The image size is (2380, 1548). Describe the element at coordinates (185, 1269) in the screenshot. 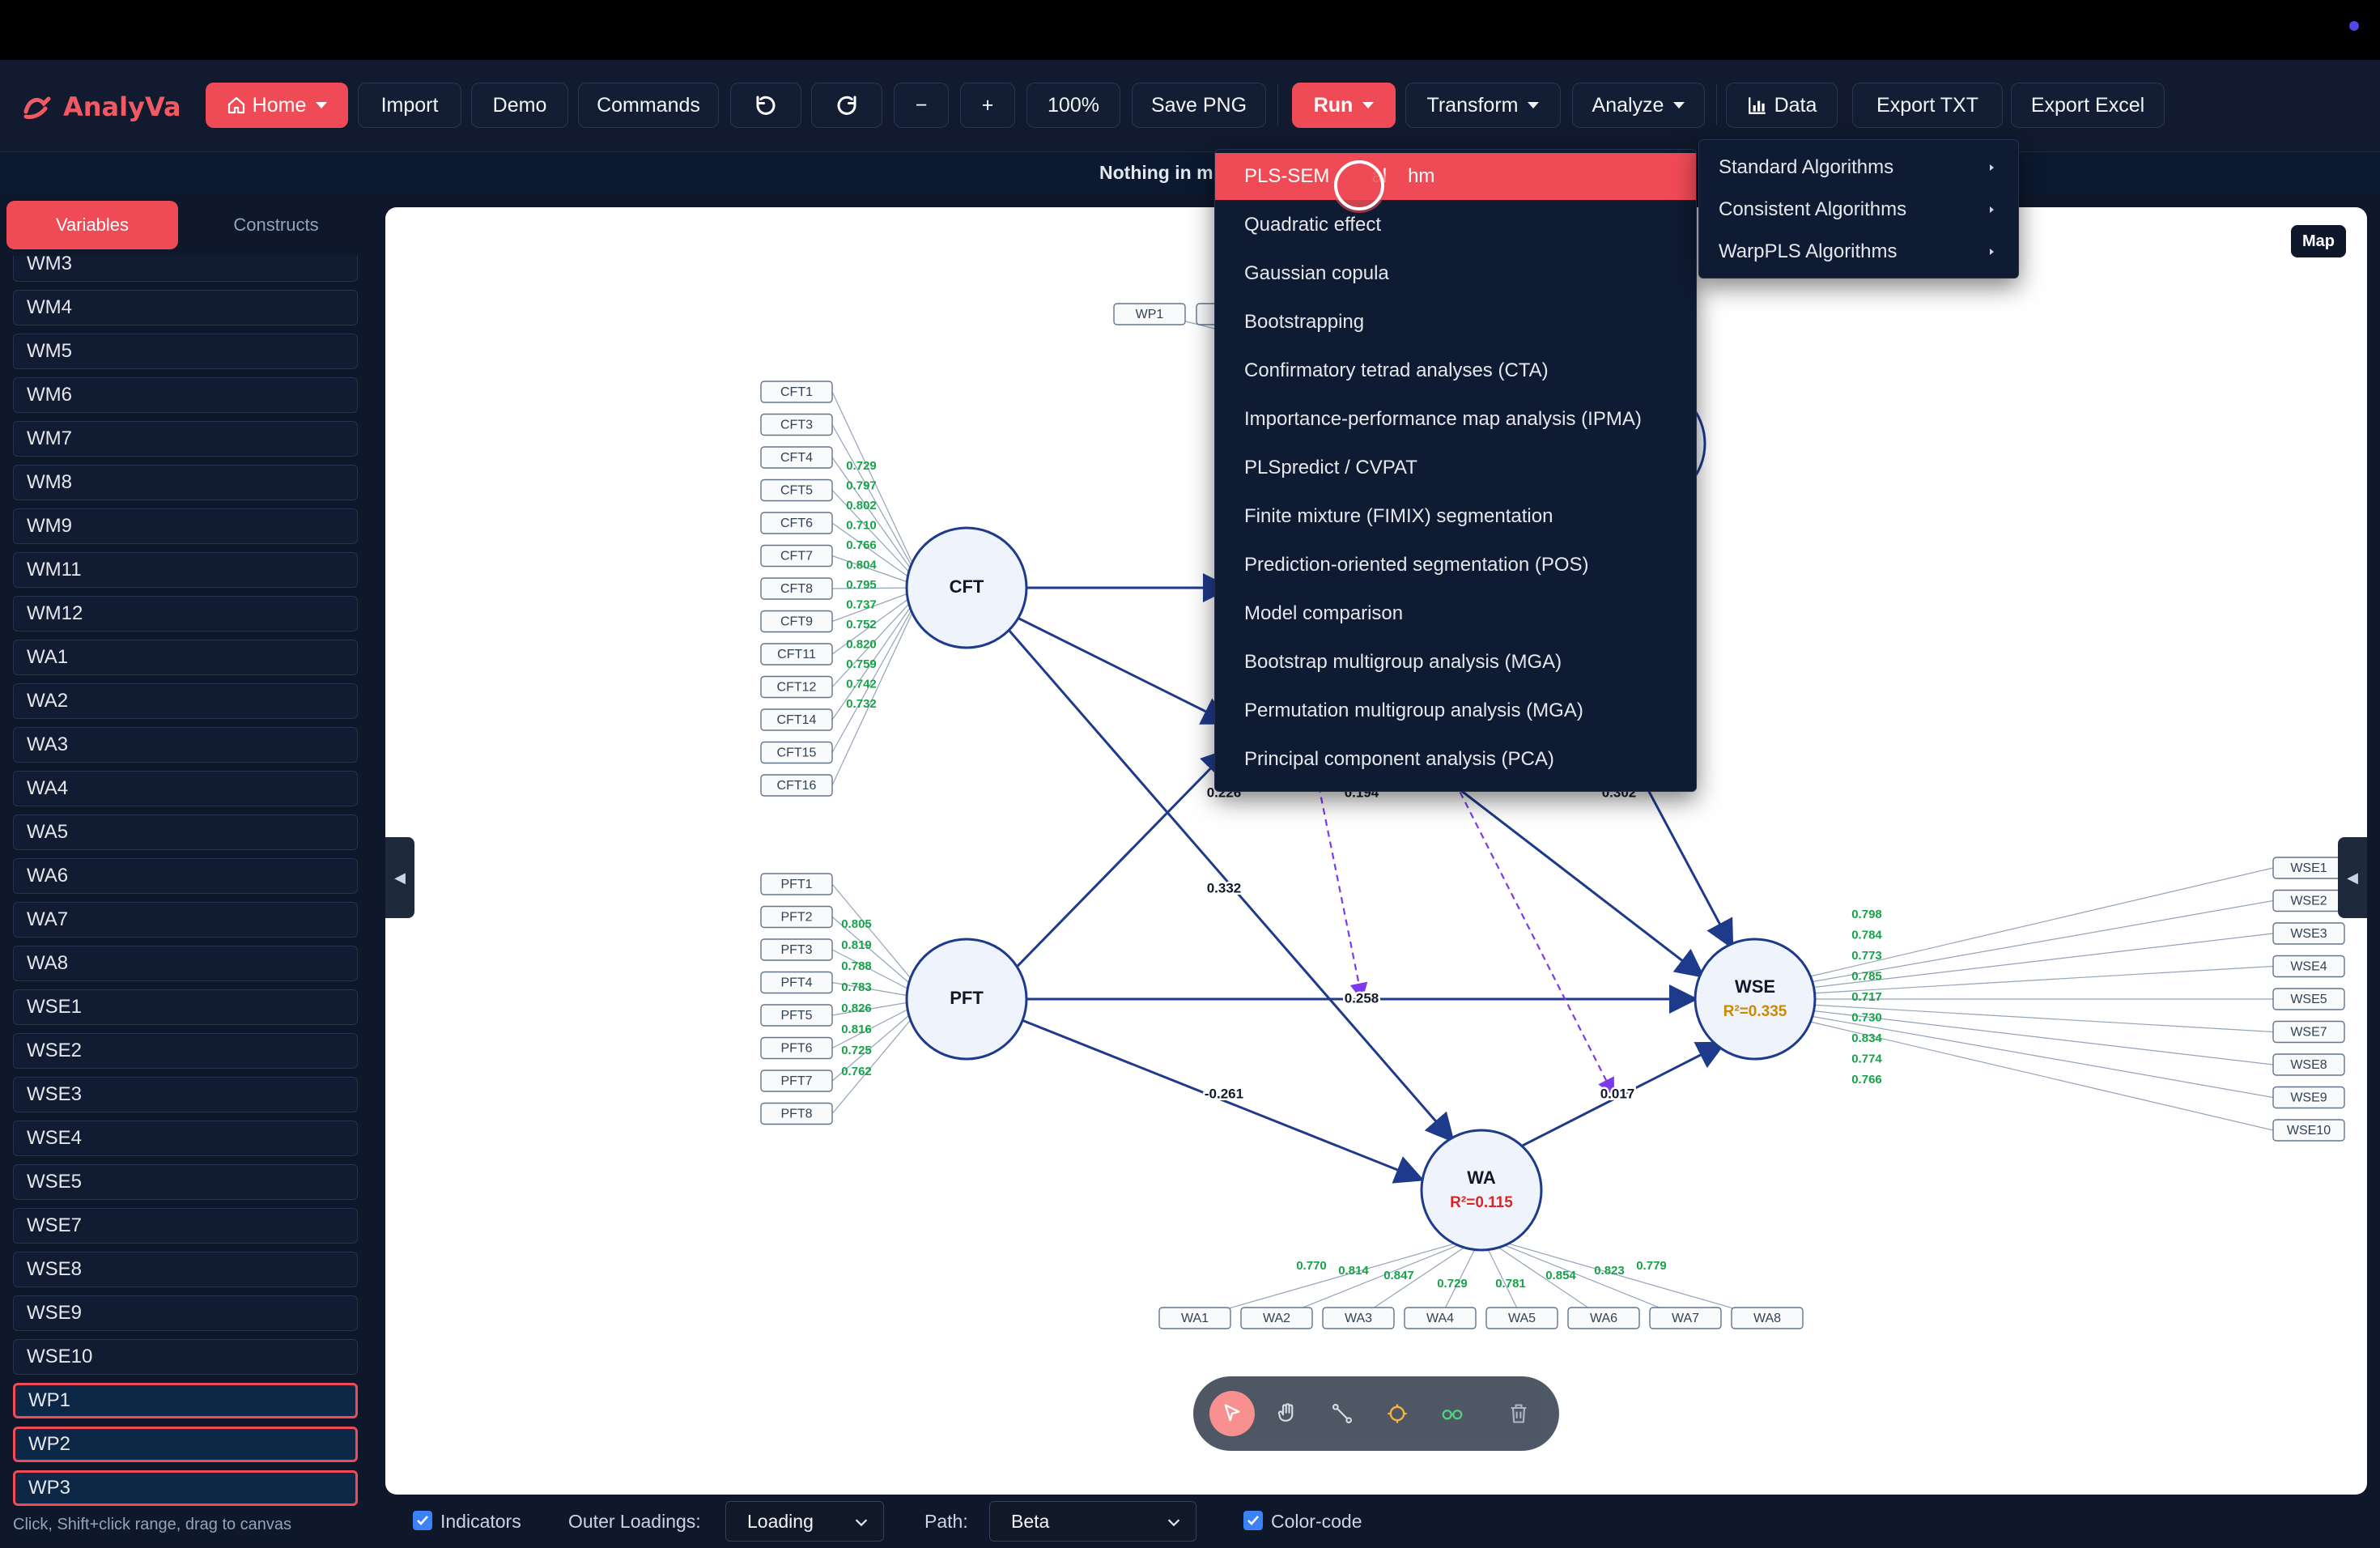

I see `variable-item: WSE8` at that location.